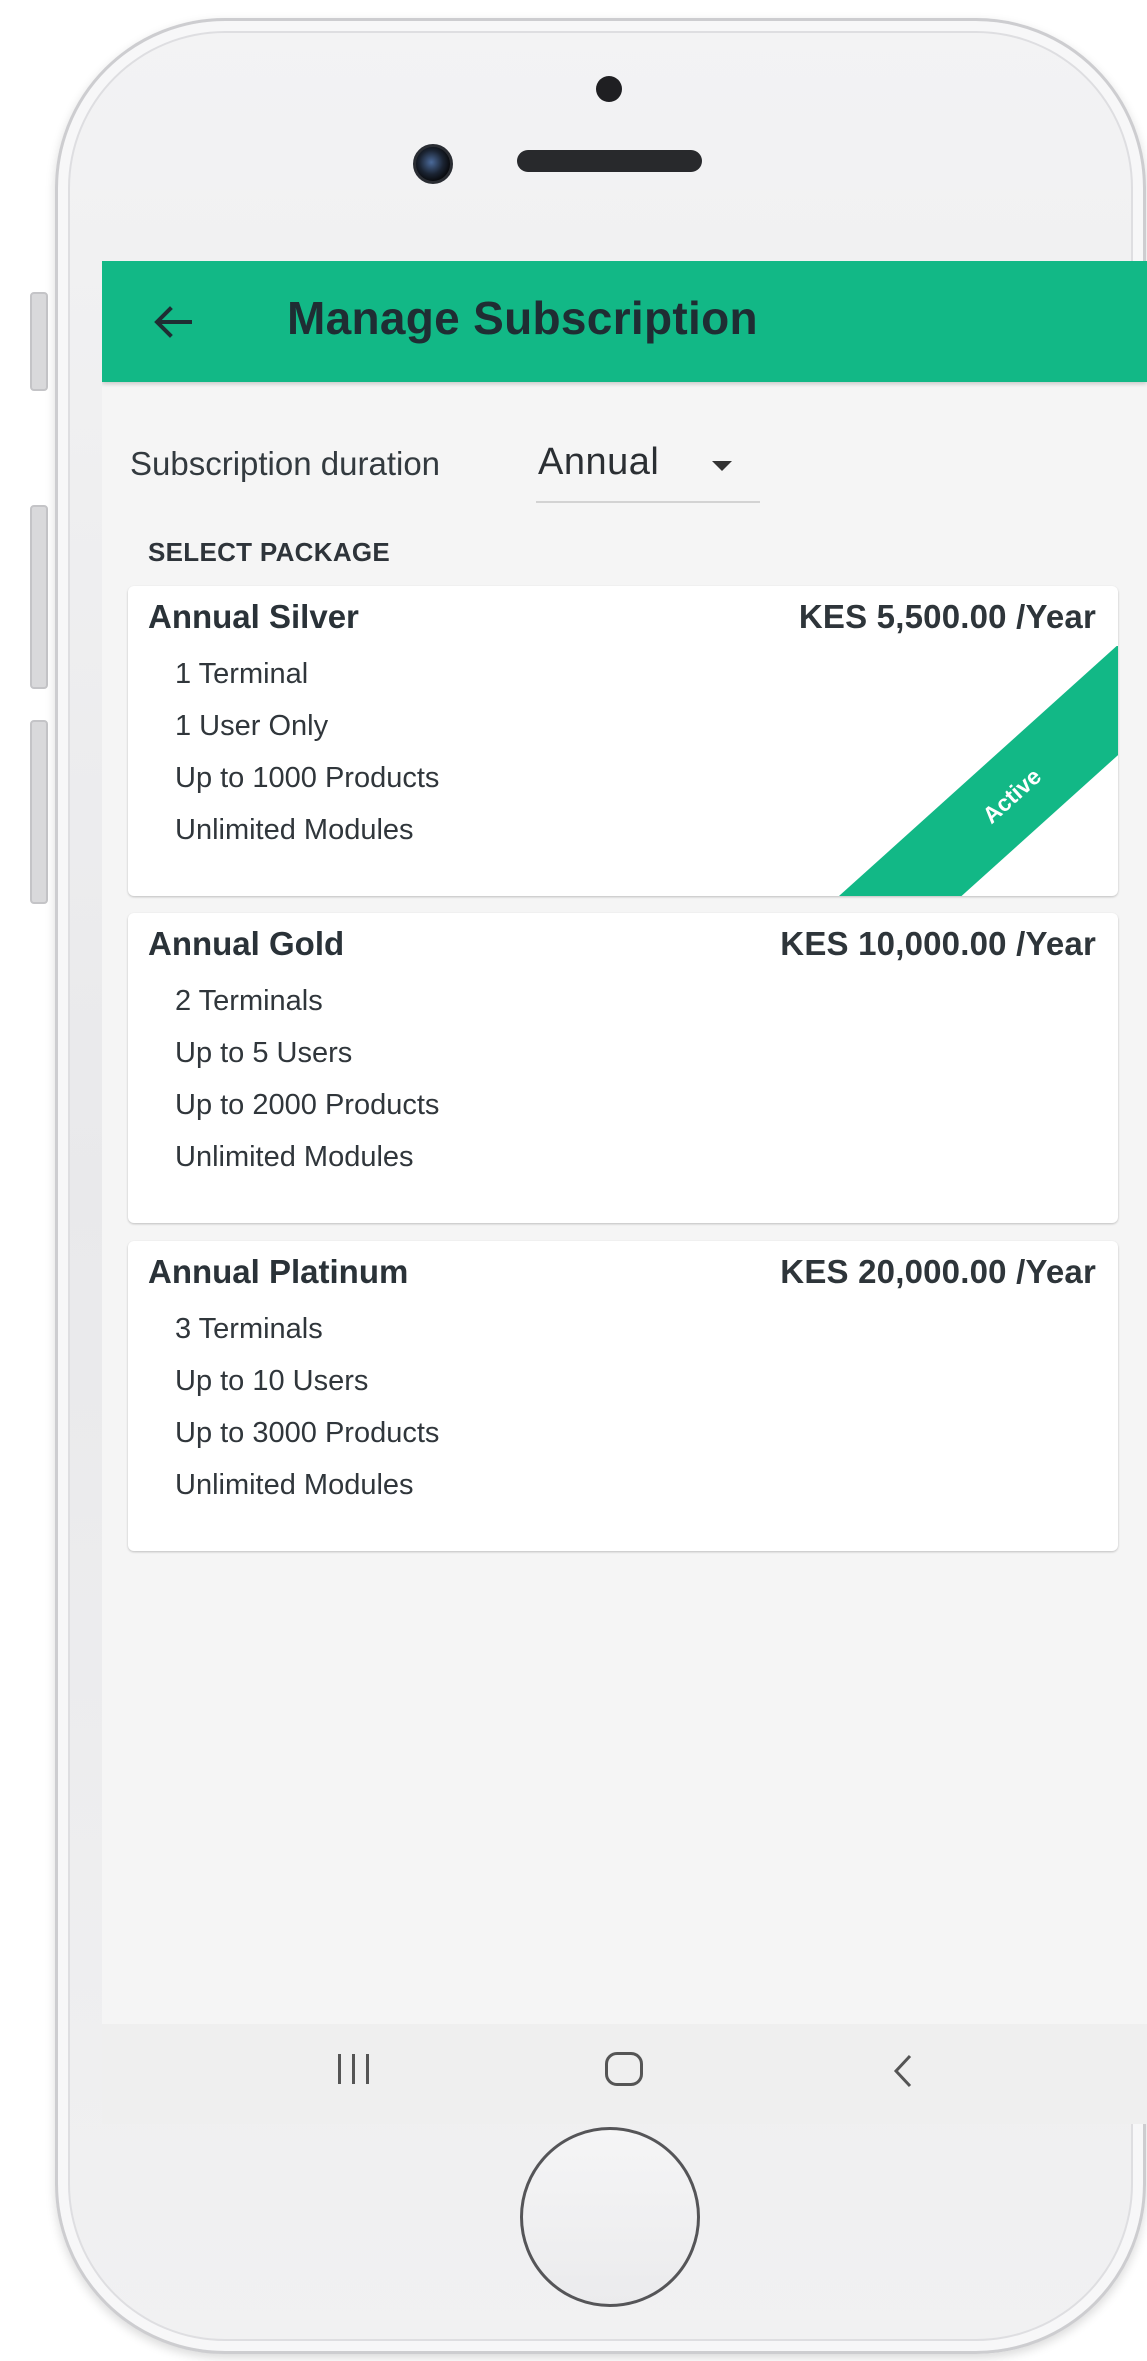  I want to click on duration-dropdown: Annual, so click(648, 467).